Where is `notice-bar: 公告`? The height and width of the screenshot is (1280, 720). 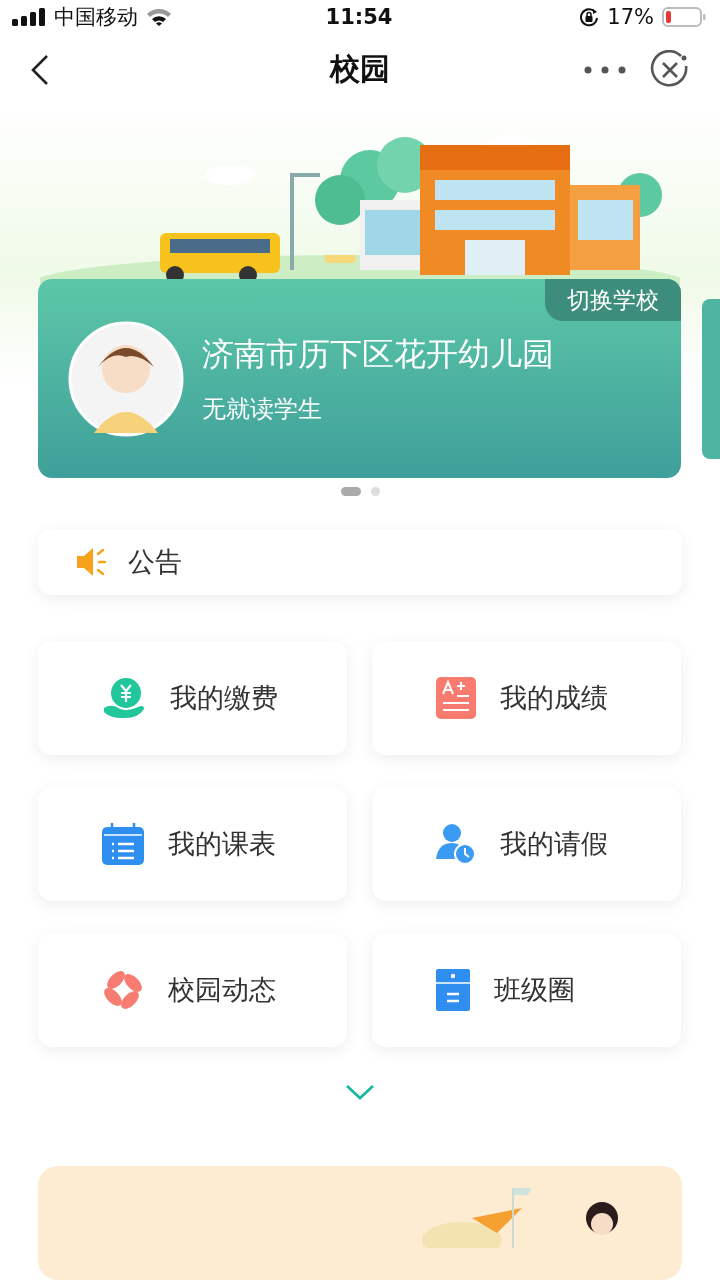
notice-bar: 公告 is located at coordinates (360, 561).